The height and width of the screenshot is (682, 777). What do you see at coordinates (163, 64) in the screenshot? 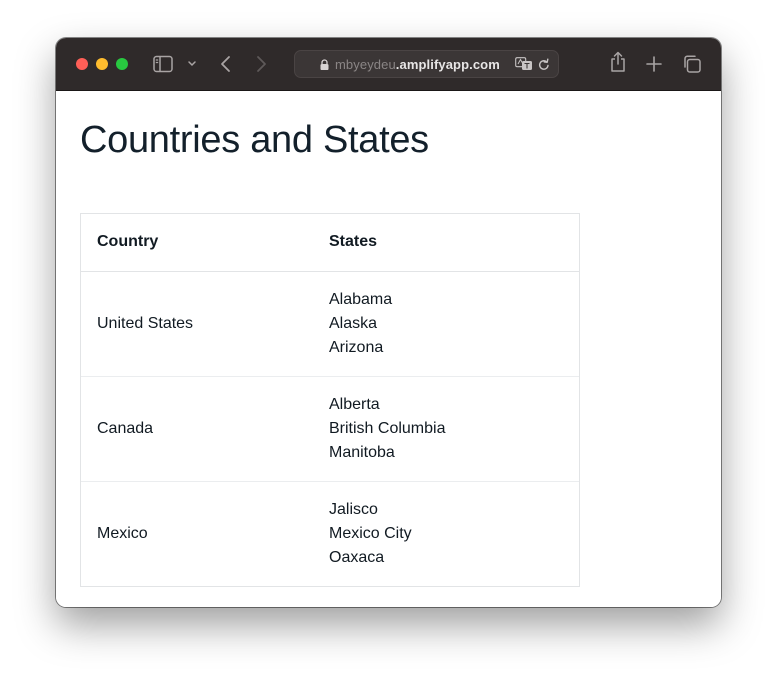
I see `sidebar-icon` at bounding box center [163, 64].